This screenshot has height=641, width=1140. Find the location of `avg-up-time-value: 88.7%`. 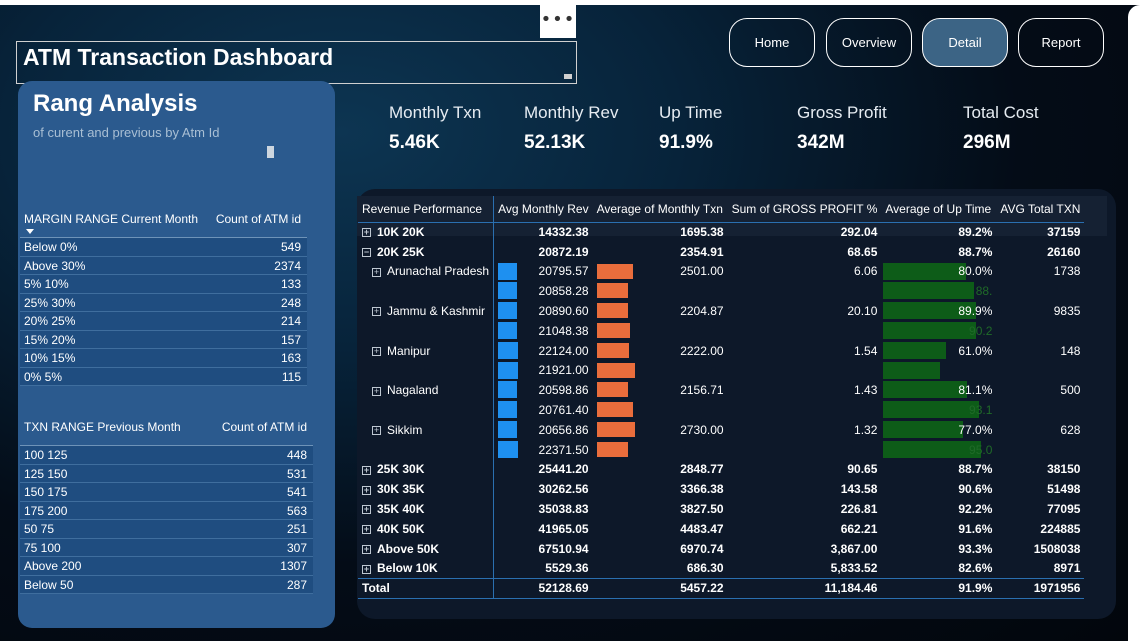

avg-up-time-value: 88.7% is located at coordinates (975, 251).